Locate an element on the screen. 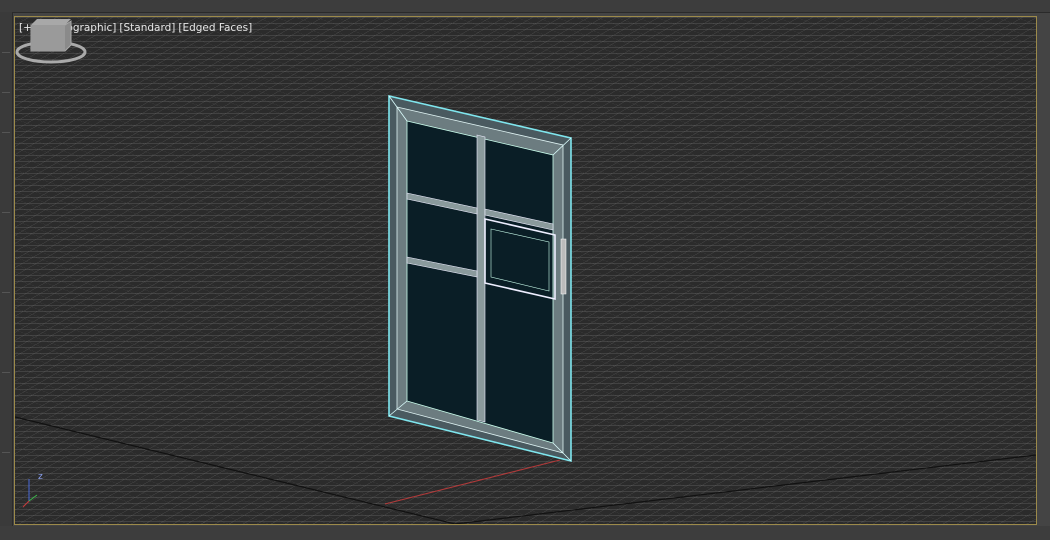 The width and height of the screenshot is (1050, 540). top-toolbar is located at coordinates (525, 6).